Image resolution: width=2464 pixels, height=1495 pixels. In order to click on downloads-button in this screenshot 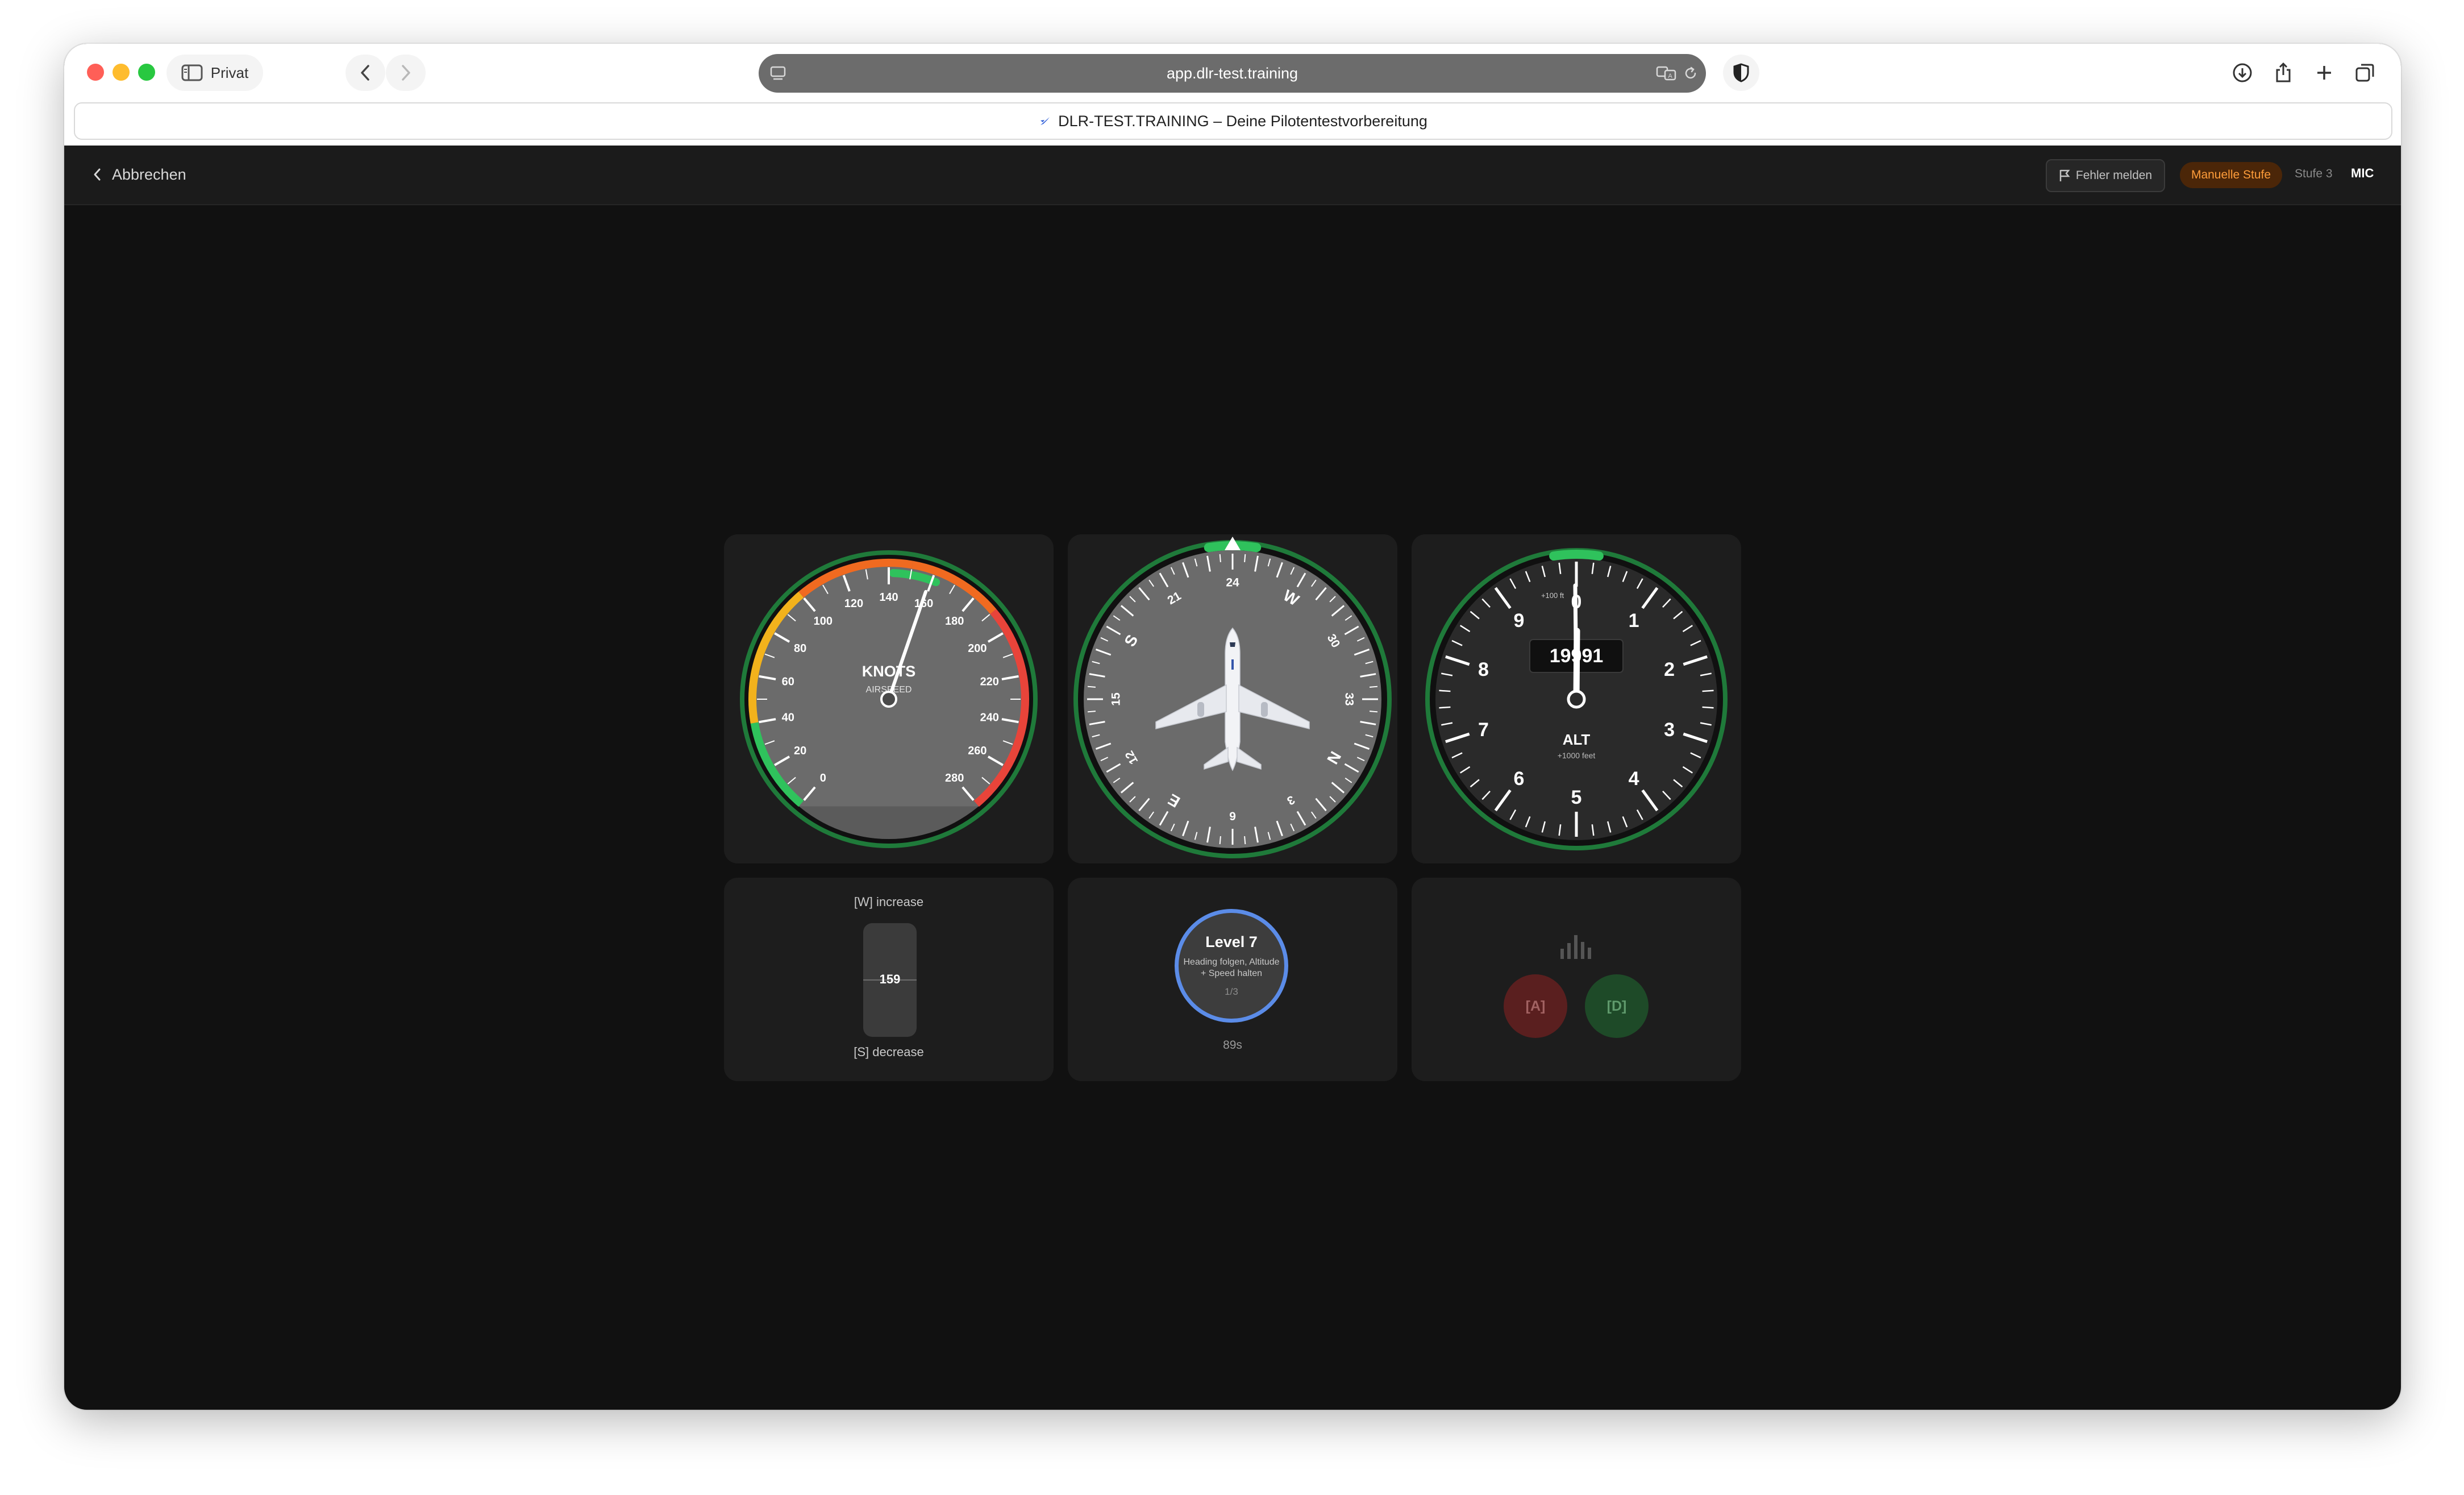, I will do `click(2242, 73)`.